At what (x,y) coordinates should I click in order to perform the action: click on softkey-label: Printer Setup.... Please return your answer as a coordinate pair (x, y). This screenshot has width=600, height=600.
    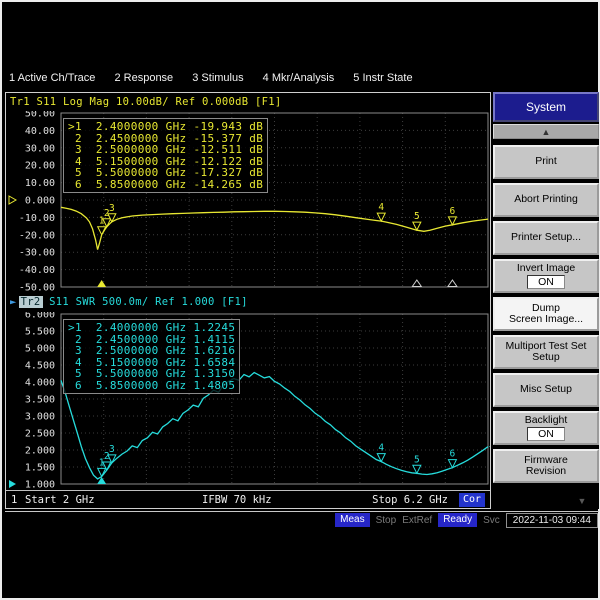
    Looking at the image, I should click on (546, 237).